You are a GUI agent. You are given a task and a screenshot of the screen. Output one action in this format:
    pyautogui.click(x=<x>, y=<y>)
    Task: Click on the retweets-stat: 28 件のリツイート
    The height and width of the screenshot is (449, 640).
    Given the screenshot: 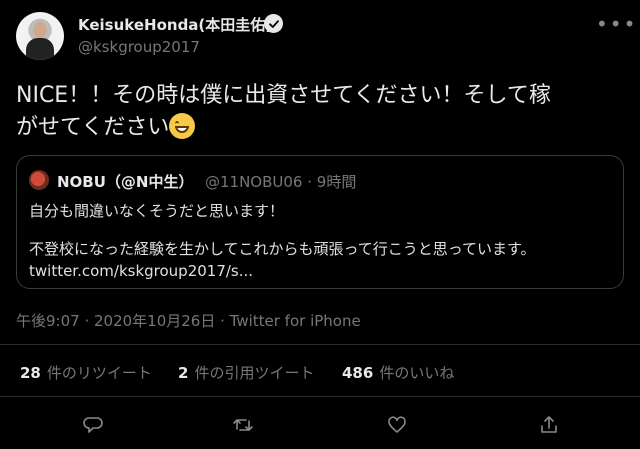 What is the action you would take?
    pyautogui.click(x=86, y=372)
    